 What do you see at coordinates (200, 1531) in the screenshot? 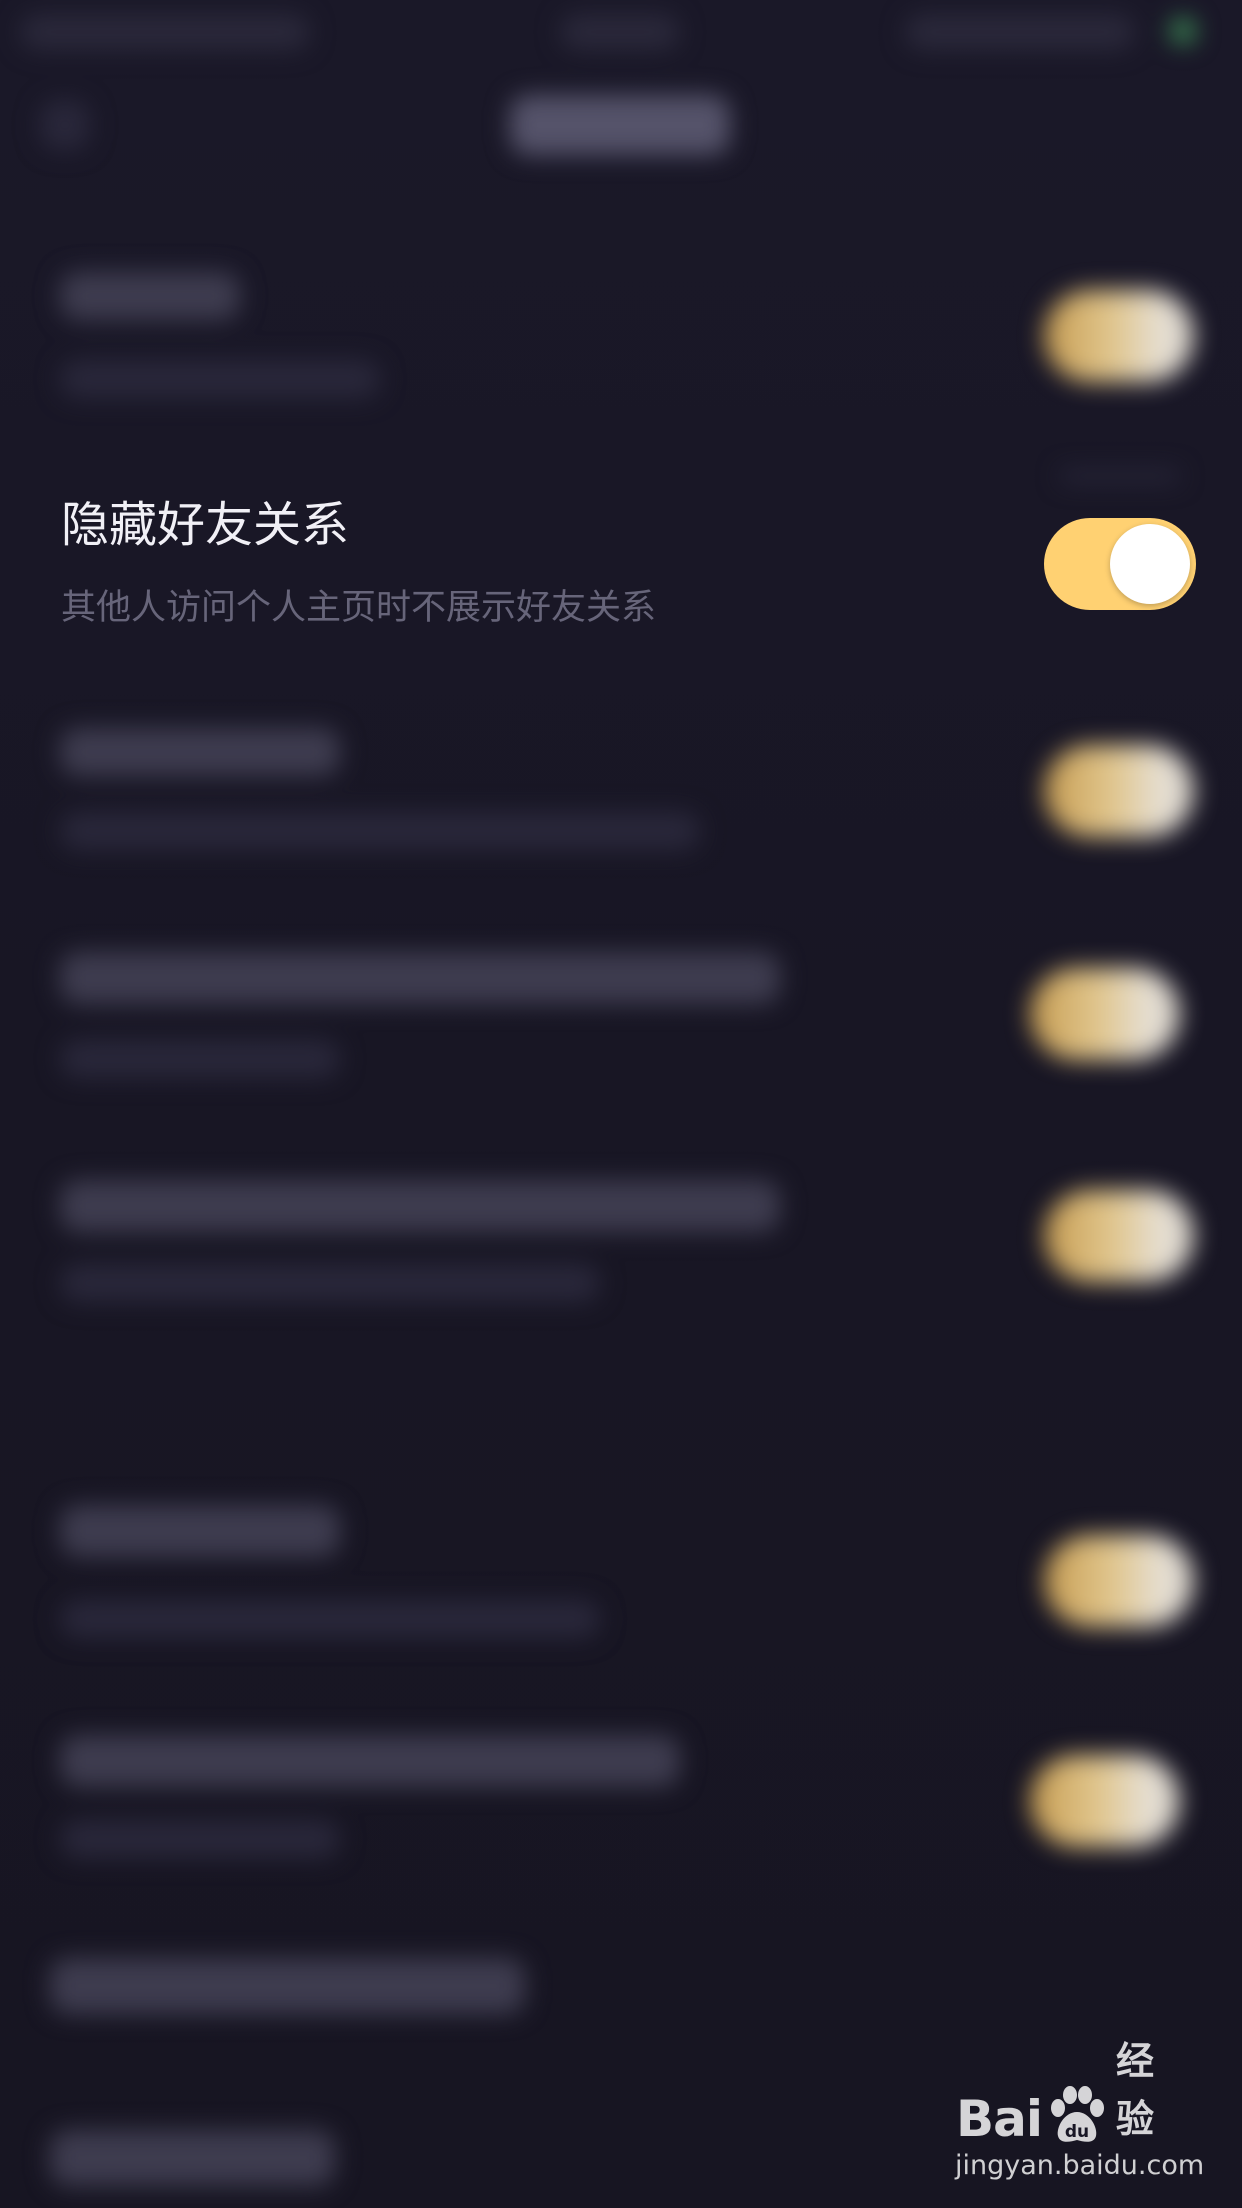
I see `row6-title-blur` at bounding box center [200, 1531].